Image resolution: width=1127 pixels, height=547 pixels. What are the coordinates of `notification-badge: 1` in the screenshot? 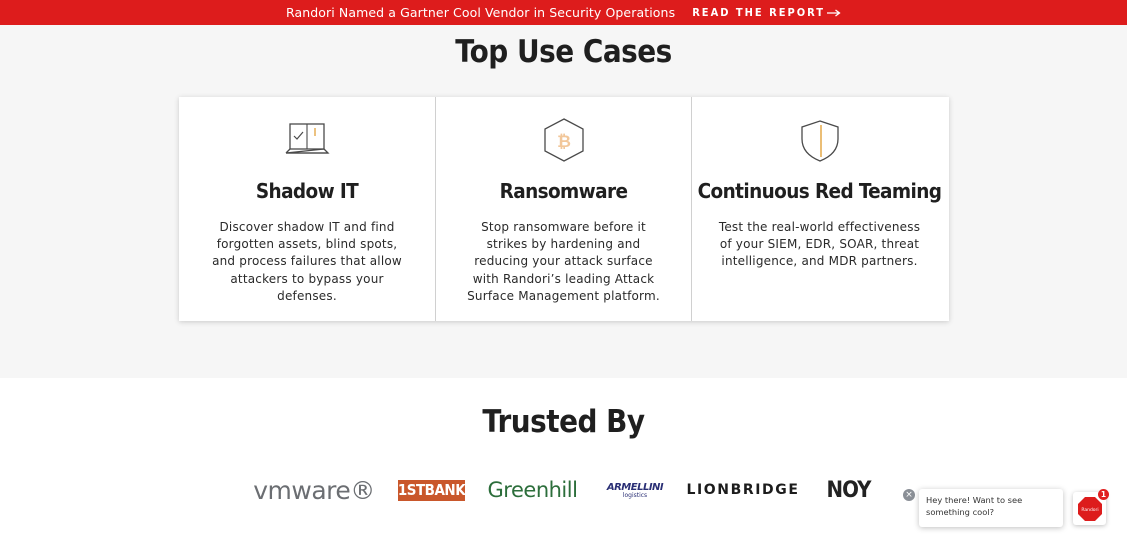 It's located at (1103, 494).